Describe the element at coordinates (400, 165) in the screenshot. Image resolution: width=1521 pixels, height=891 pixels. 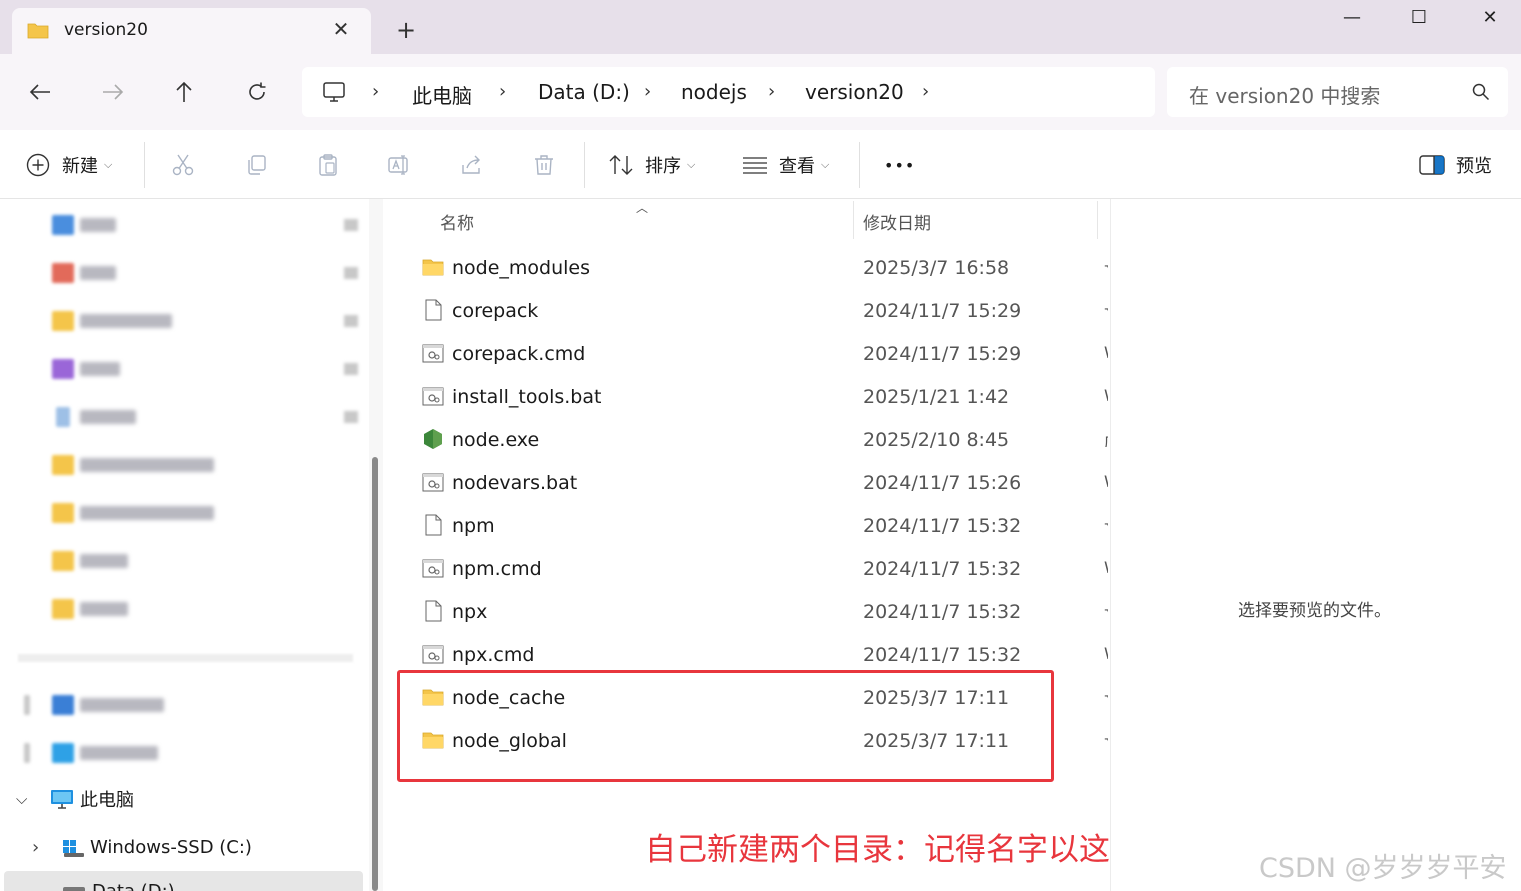
I see `rename-button` at that location.